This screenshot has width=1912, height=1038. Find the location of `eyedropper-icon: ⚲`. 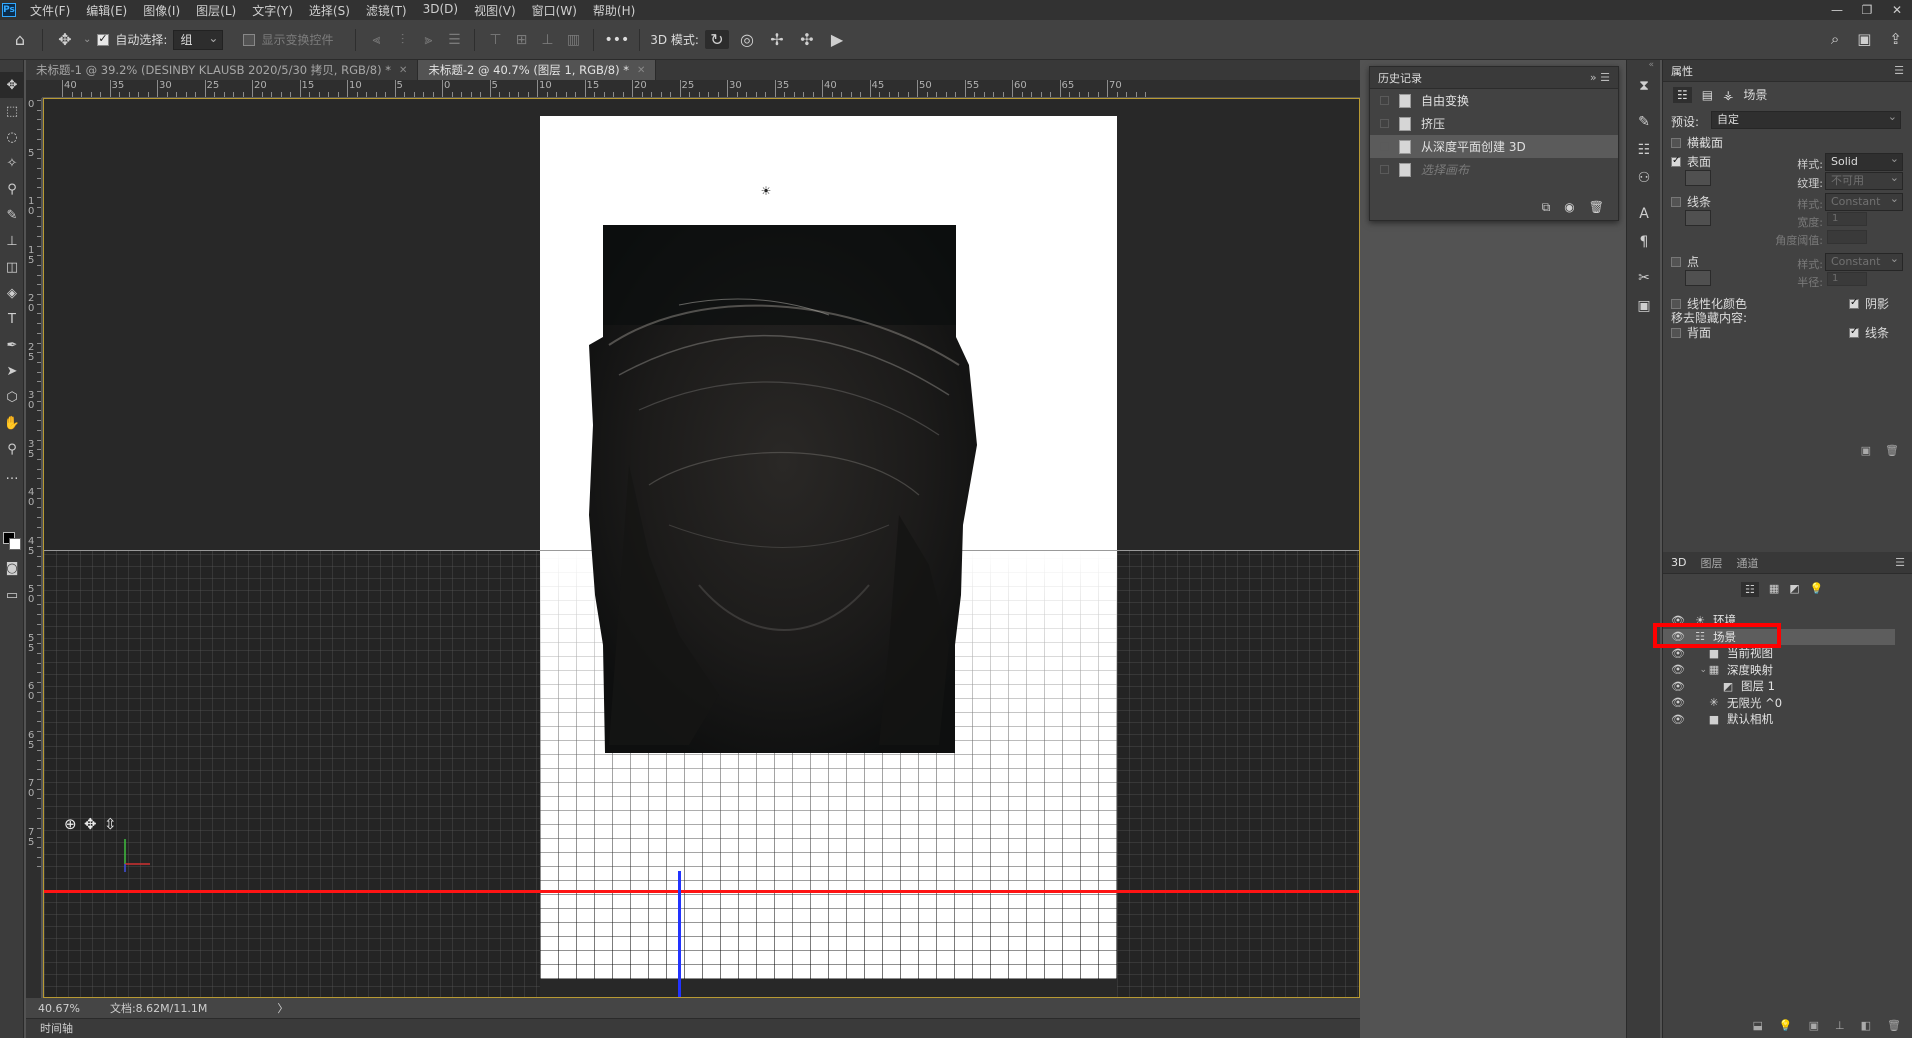

eyedropper-icon: ⚲ is located at coordinates (12, 189).